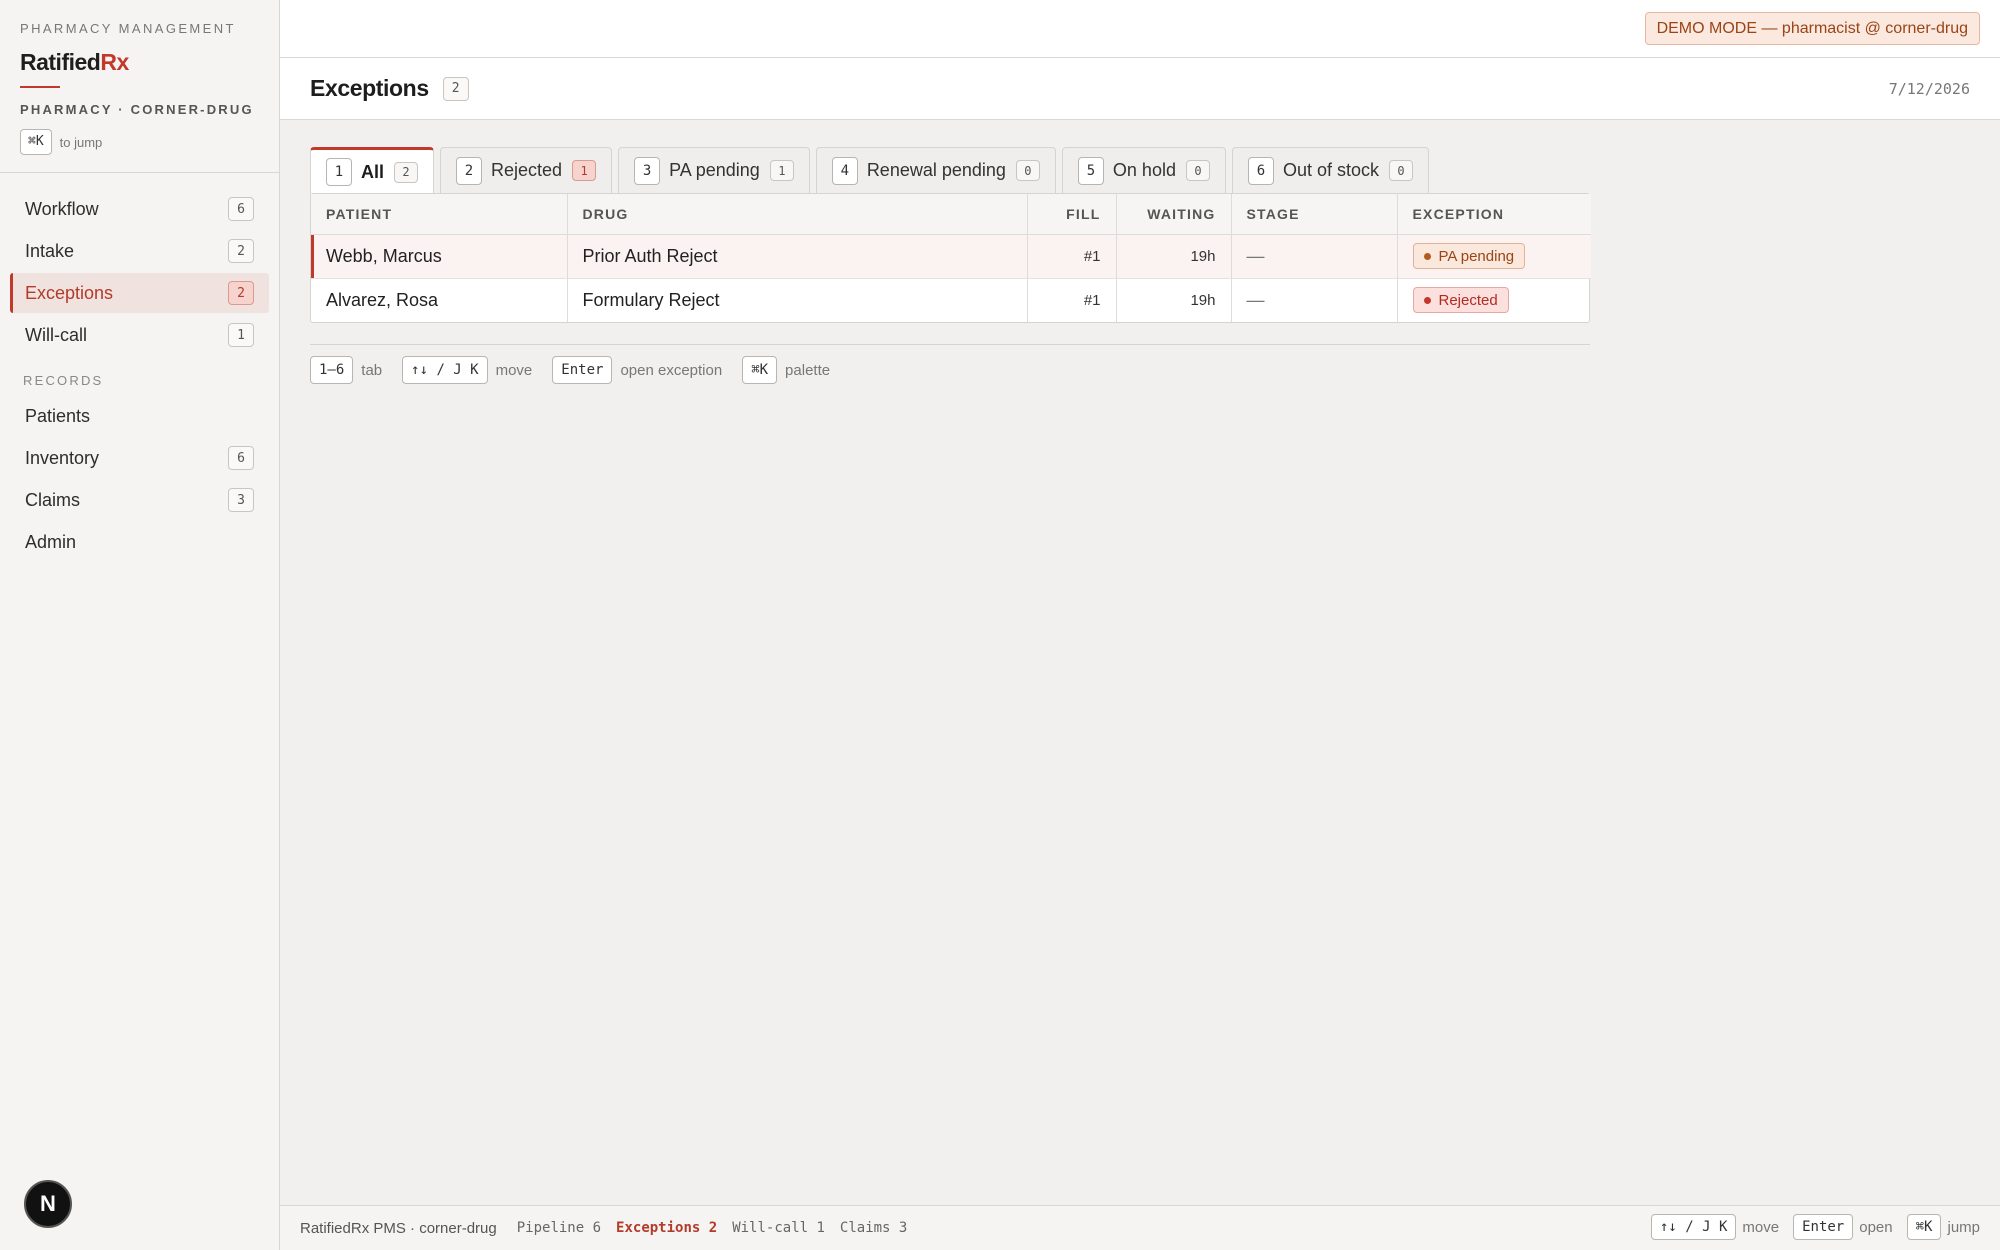  What do you see at coordinates (332, 370) in the screenshot?
I see `shortcut-key: 1–6` at bounding box center [332, 370].